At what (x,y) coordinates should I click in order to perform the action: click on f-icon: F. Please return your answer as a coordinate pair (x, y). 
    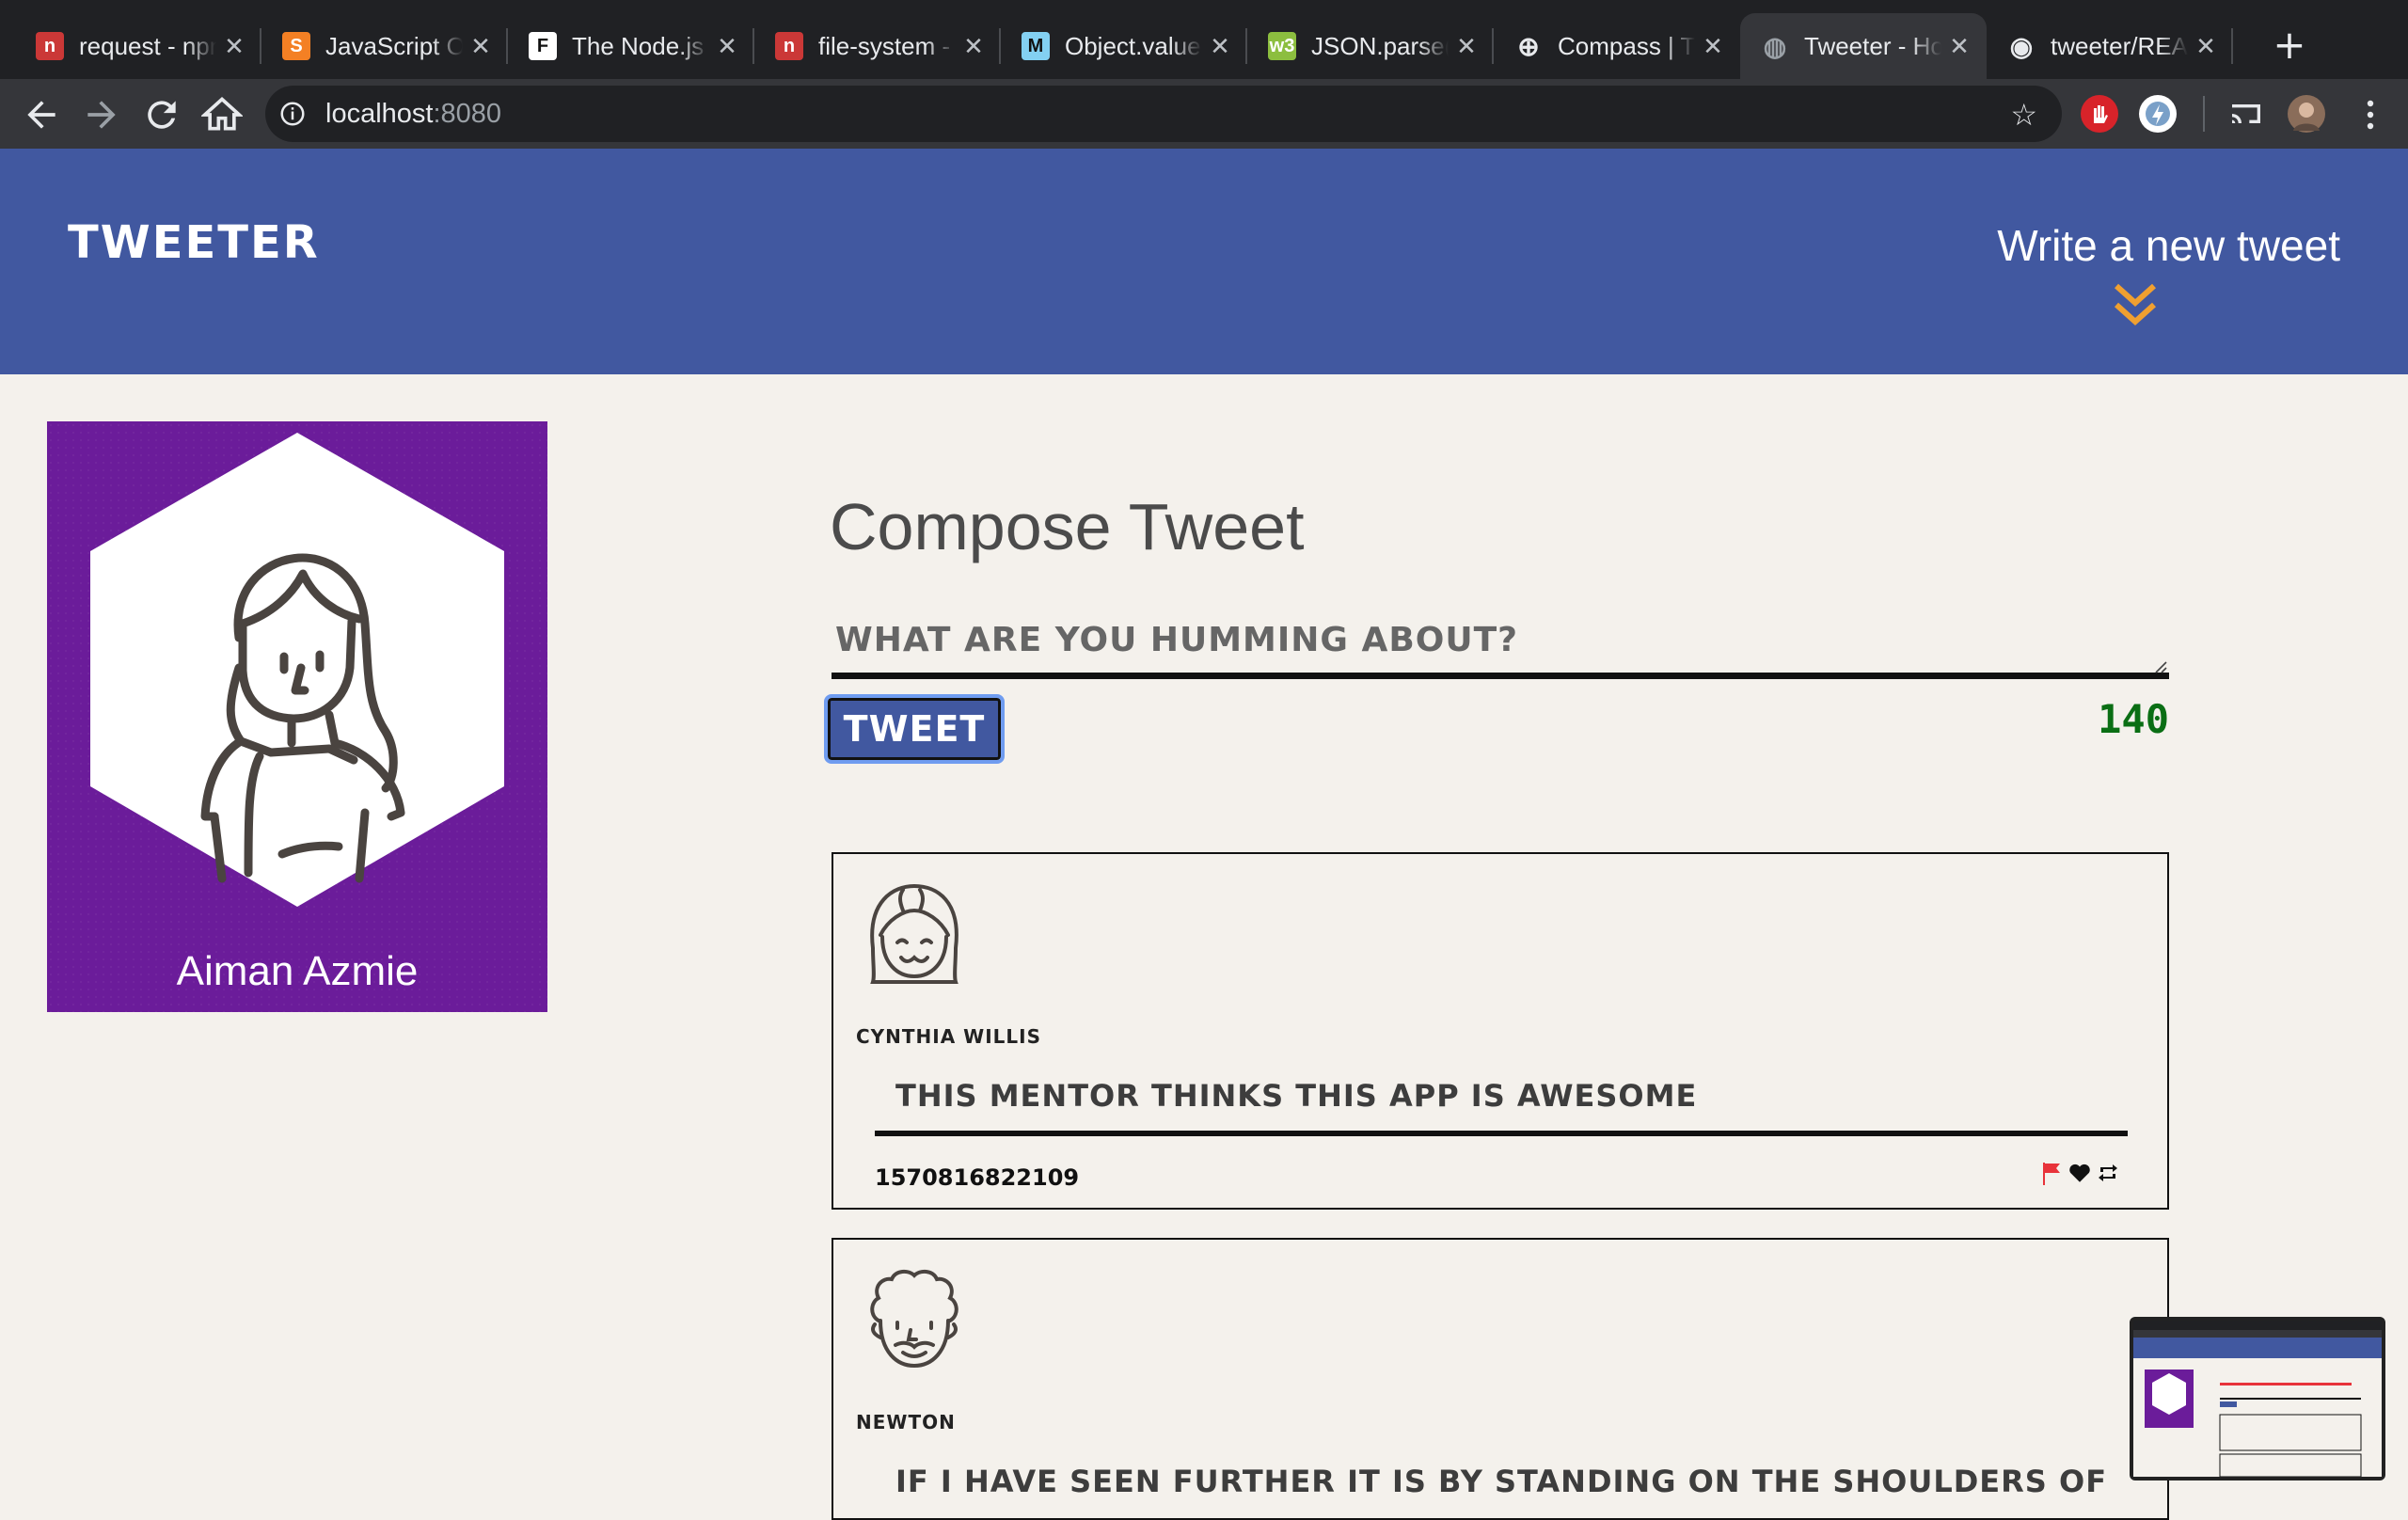
    Looking at the image, I should click on (543, 46).